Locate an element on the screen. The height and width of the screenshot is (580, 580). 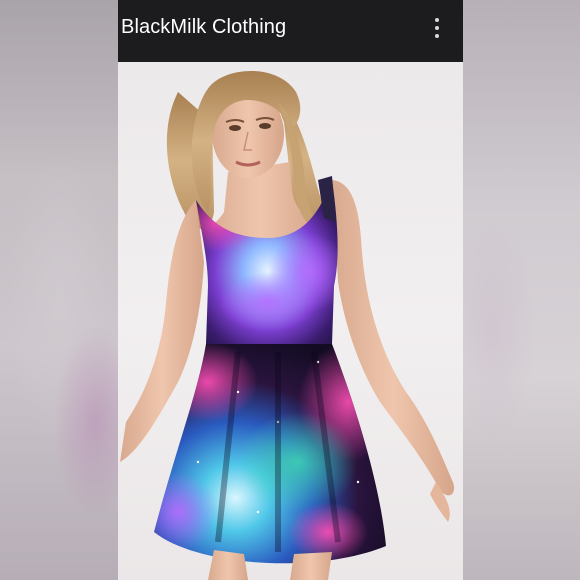
app-bar: BlackMilk Clothing is located at coordinates (290, 31).